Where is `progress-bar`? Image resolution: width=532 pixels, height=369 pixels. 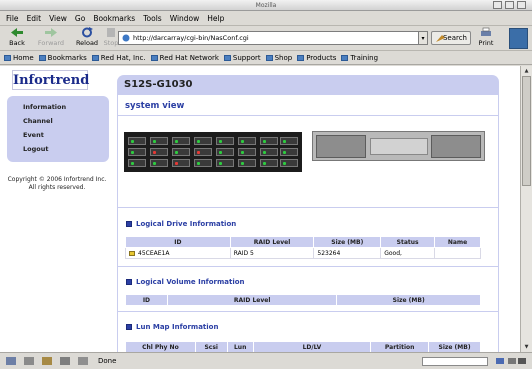
progress-bar is located at coordinates (455, 361).